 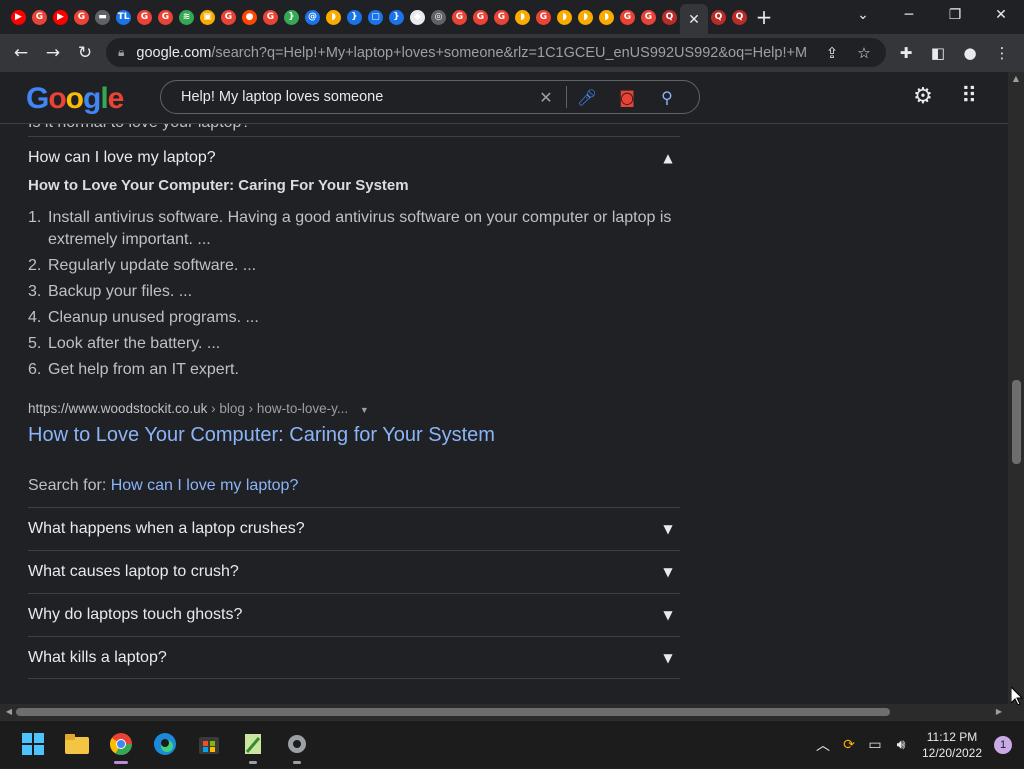 I want to click on browser-tab-19: ◆, so click(x=417, y=17).